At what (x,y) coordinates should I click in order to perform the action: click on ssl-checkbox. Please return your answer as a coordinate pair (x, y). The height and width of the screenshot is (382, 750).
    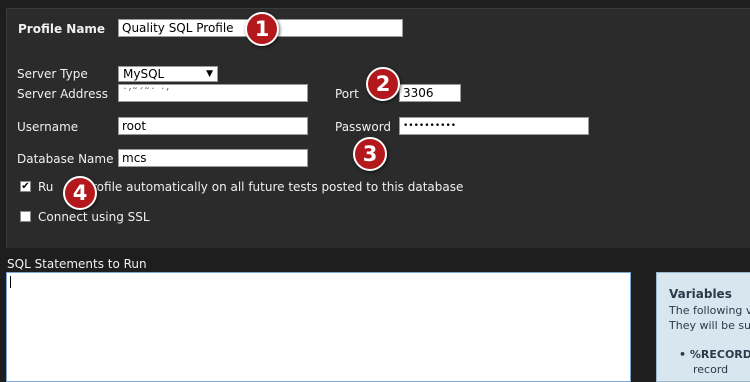
    Looking at the image, I should click on (25, 216).